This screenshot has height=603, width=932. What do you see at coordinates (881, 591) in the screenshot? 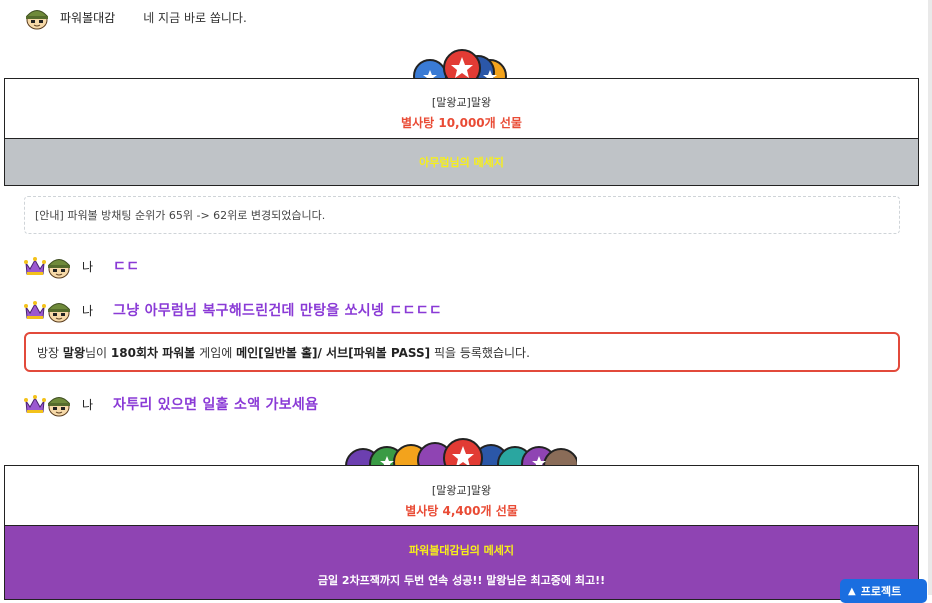
I see `project-button-label: 프로젝트` at bounding box center [881, 591].